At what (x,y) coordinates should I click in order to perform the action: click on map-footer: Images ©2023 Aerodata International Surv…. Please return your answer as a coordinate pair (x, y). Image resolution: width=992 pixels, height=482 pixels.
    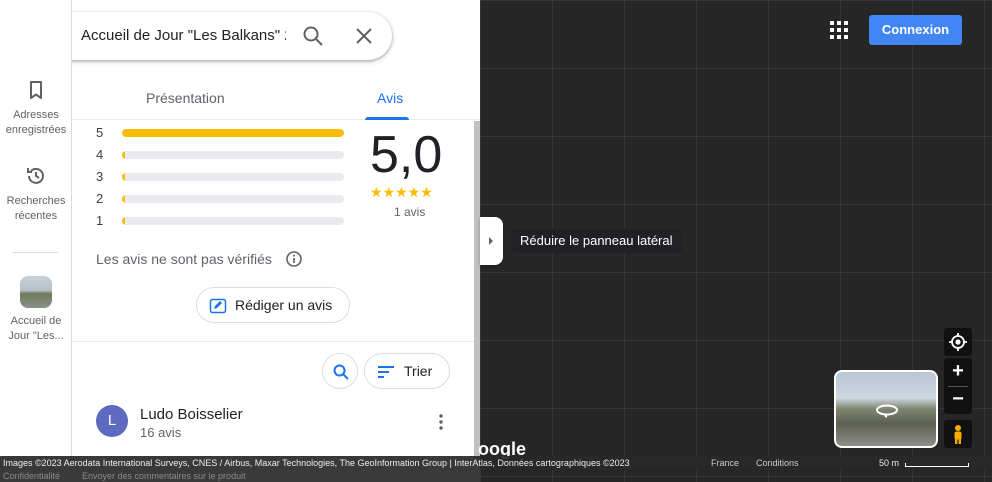
    Looking at the image, I should click on (496, 463).